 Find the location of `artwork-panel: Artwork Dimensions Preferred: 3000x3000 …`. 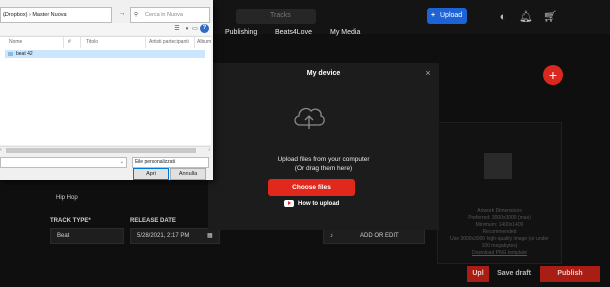

artwork-panel: Artwork Dimensions Preferred: 3000x3000 … is located at coordinates (499, 193).